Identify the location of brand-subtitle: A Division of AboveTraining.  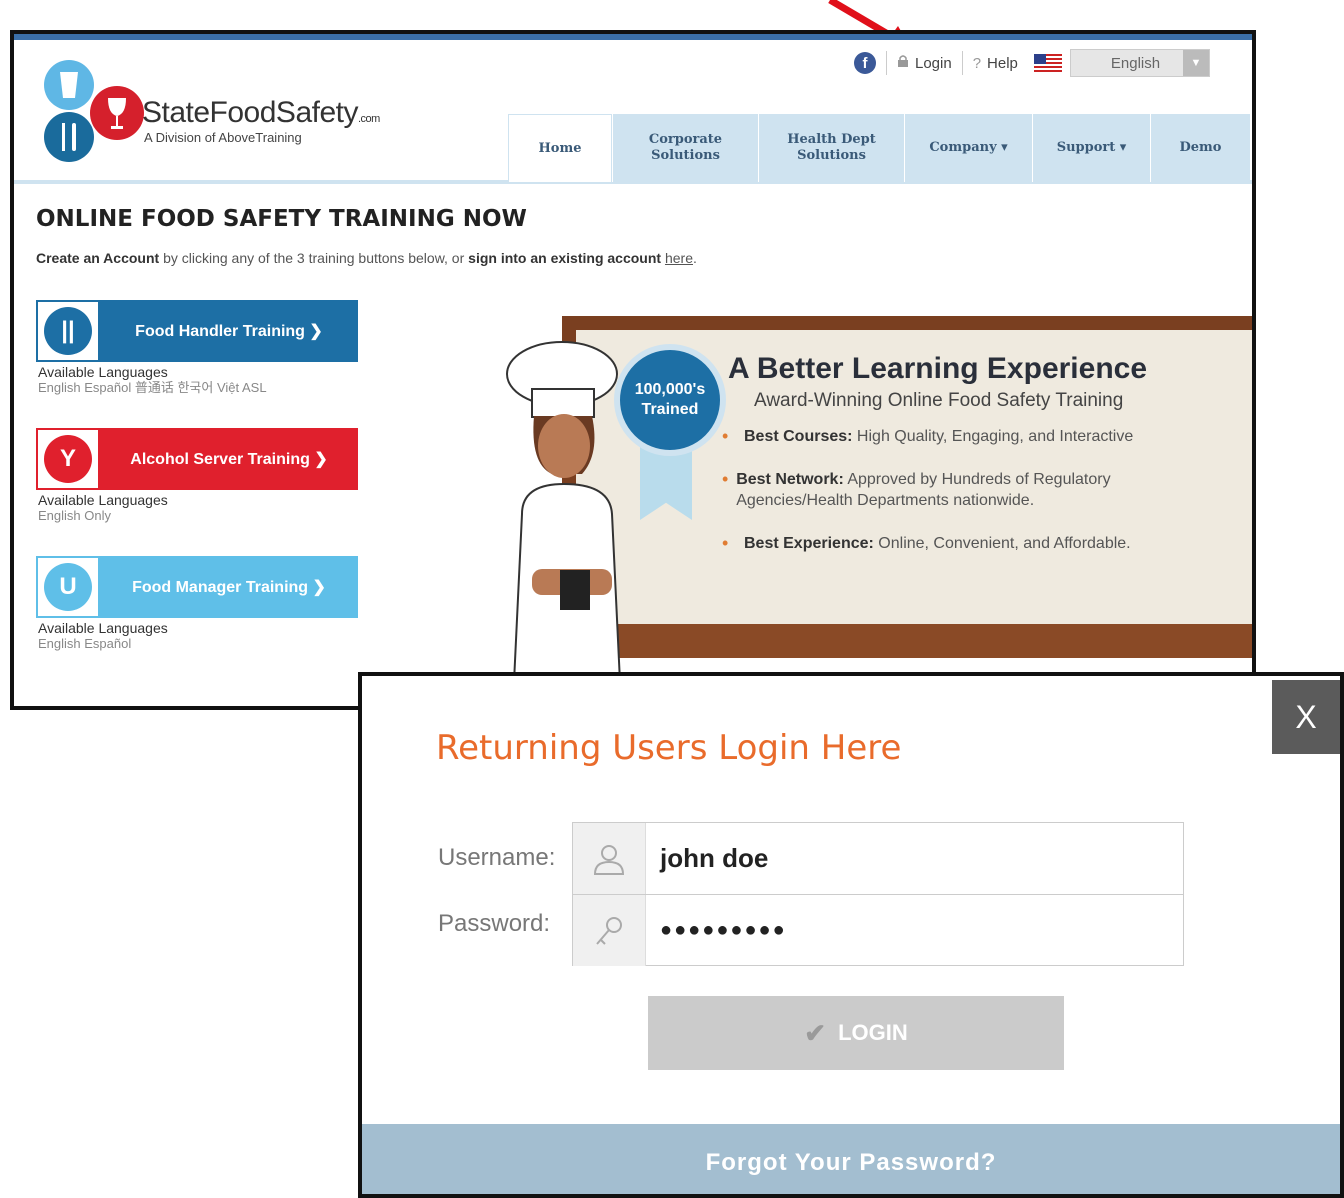
(223, 137).